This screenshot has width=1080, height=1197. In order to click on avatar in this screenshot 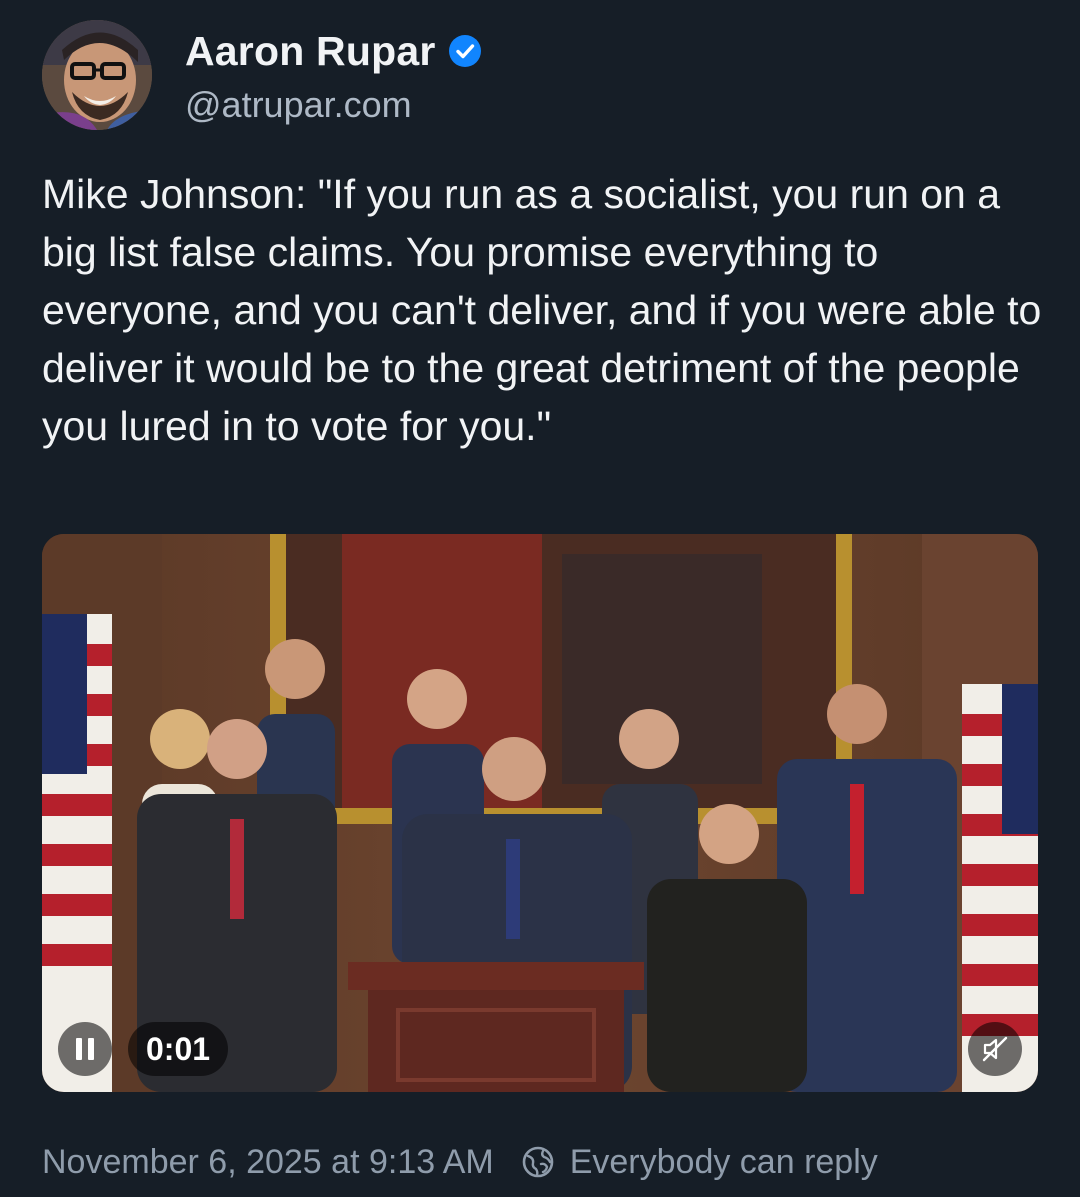, I will do `click(97, 75)`.